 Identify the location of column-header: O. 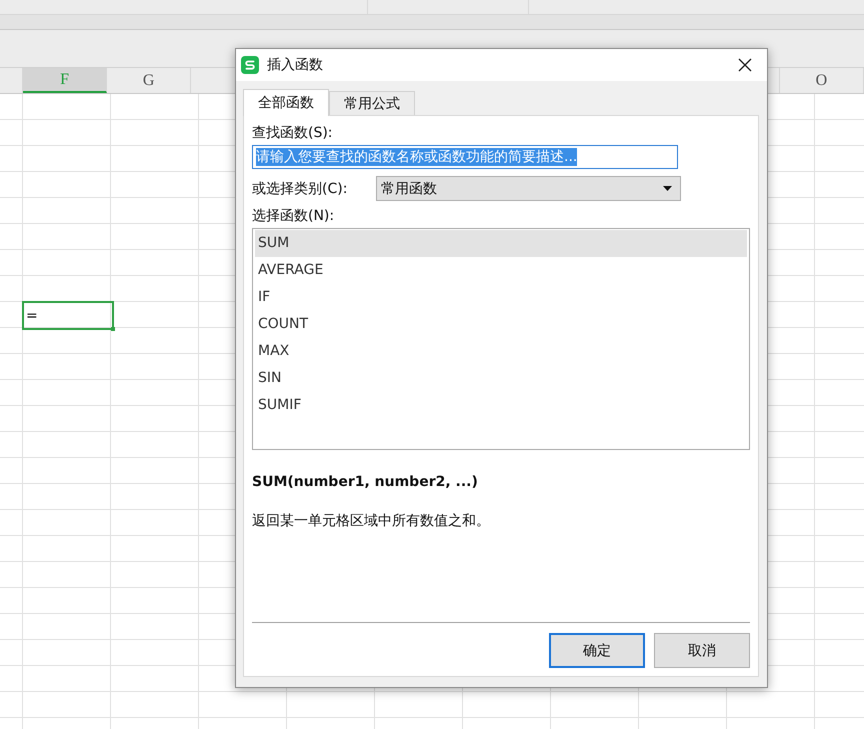
(822, 80).